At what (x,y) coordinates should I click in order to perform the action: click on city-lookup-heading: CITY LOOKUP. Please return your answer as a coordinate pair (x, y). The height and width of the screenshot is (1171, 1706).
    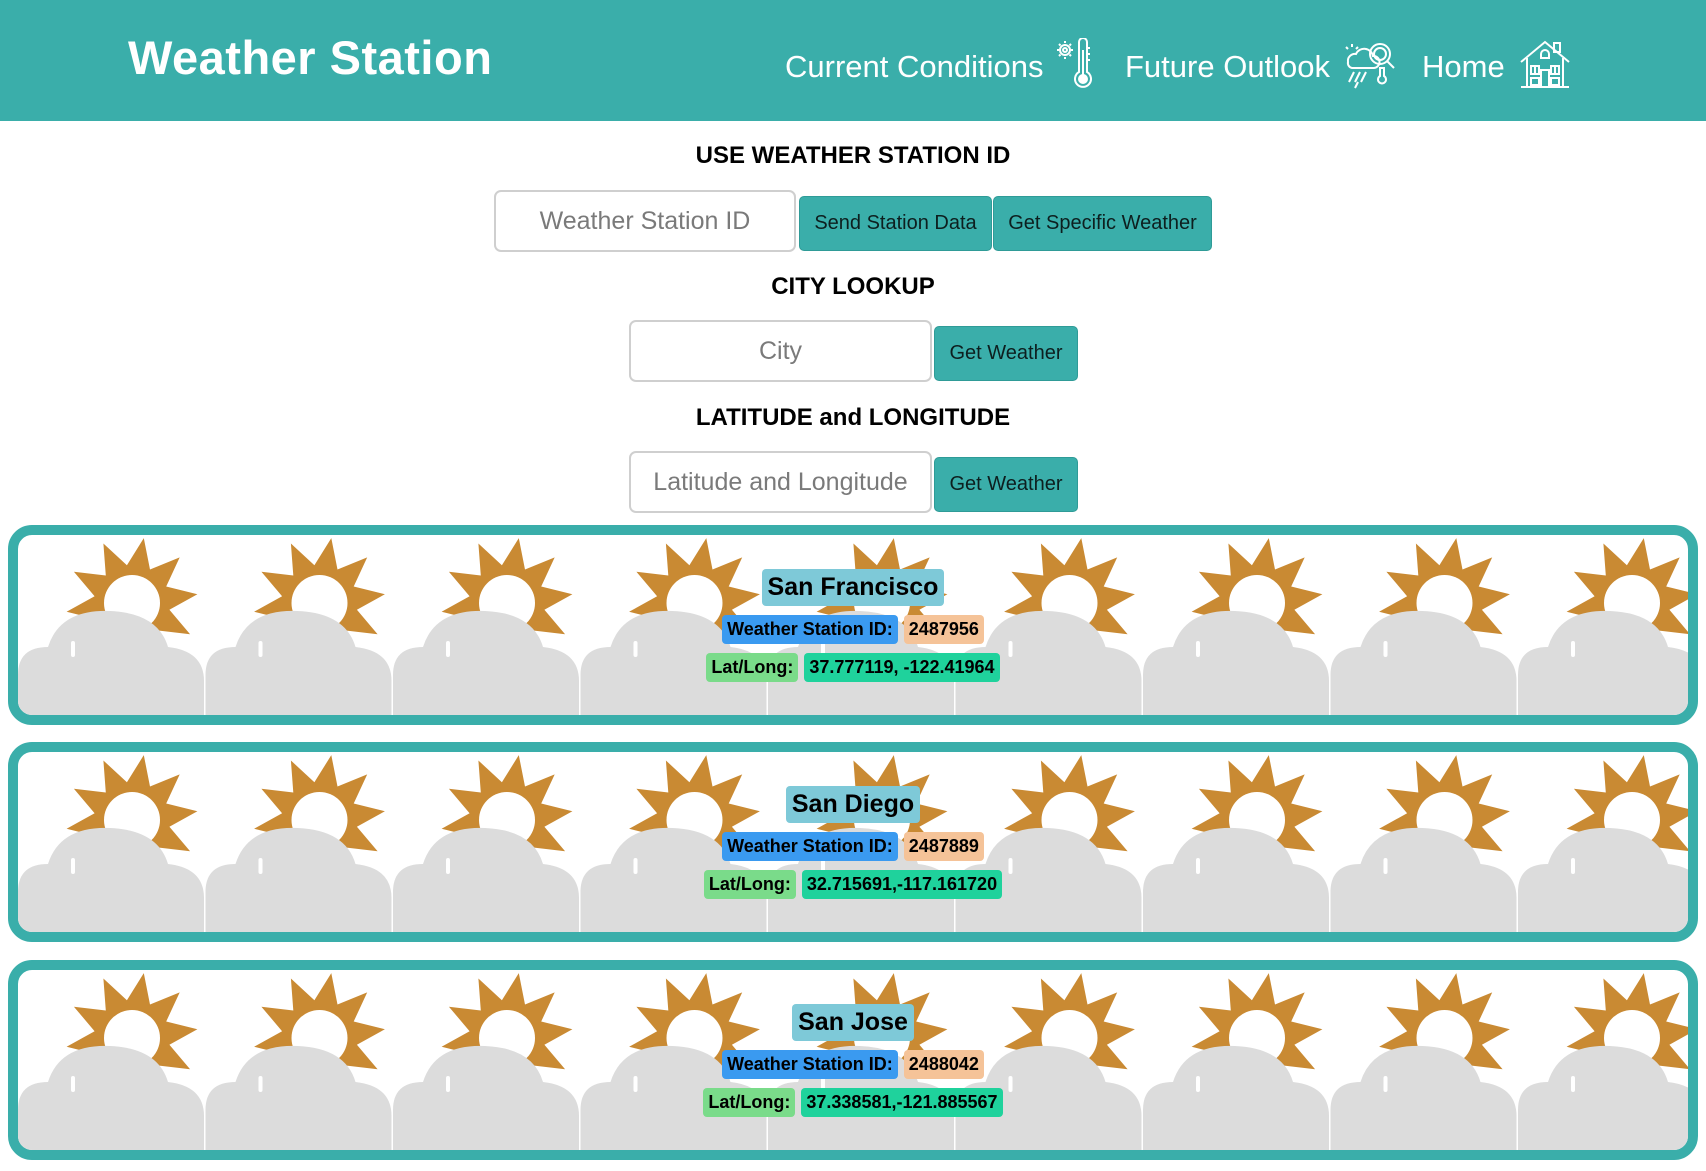
    Looking at the image, I should click on (853, 286).